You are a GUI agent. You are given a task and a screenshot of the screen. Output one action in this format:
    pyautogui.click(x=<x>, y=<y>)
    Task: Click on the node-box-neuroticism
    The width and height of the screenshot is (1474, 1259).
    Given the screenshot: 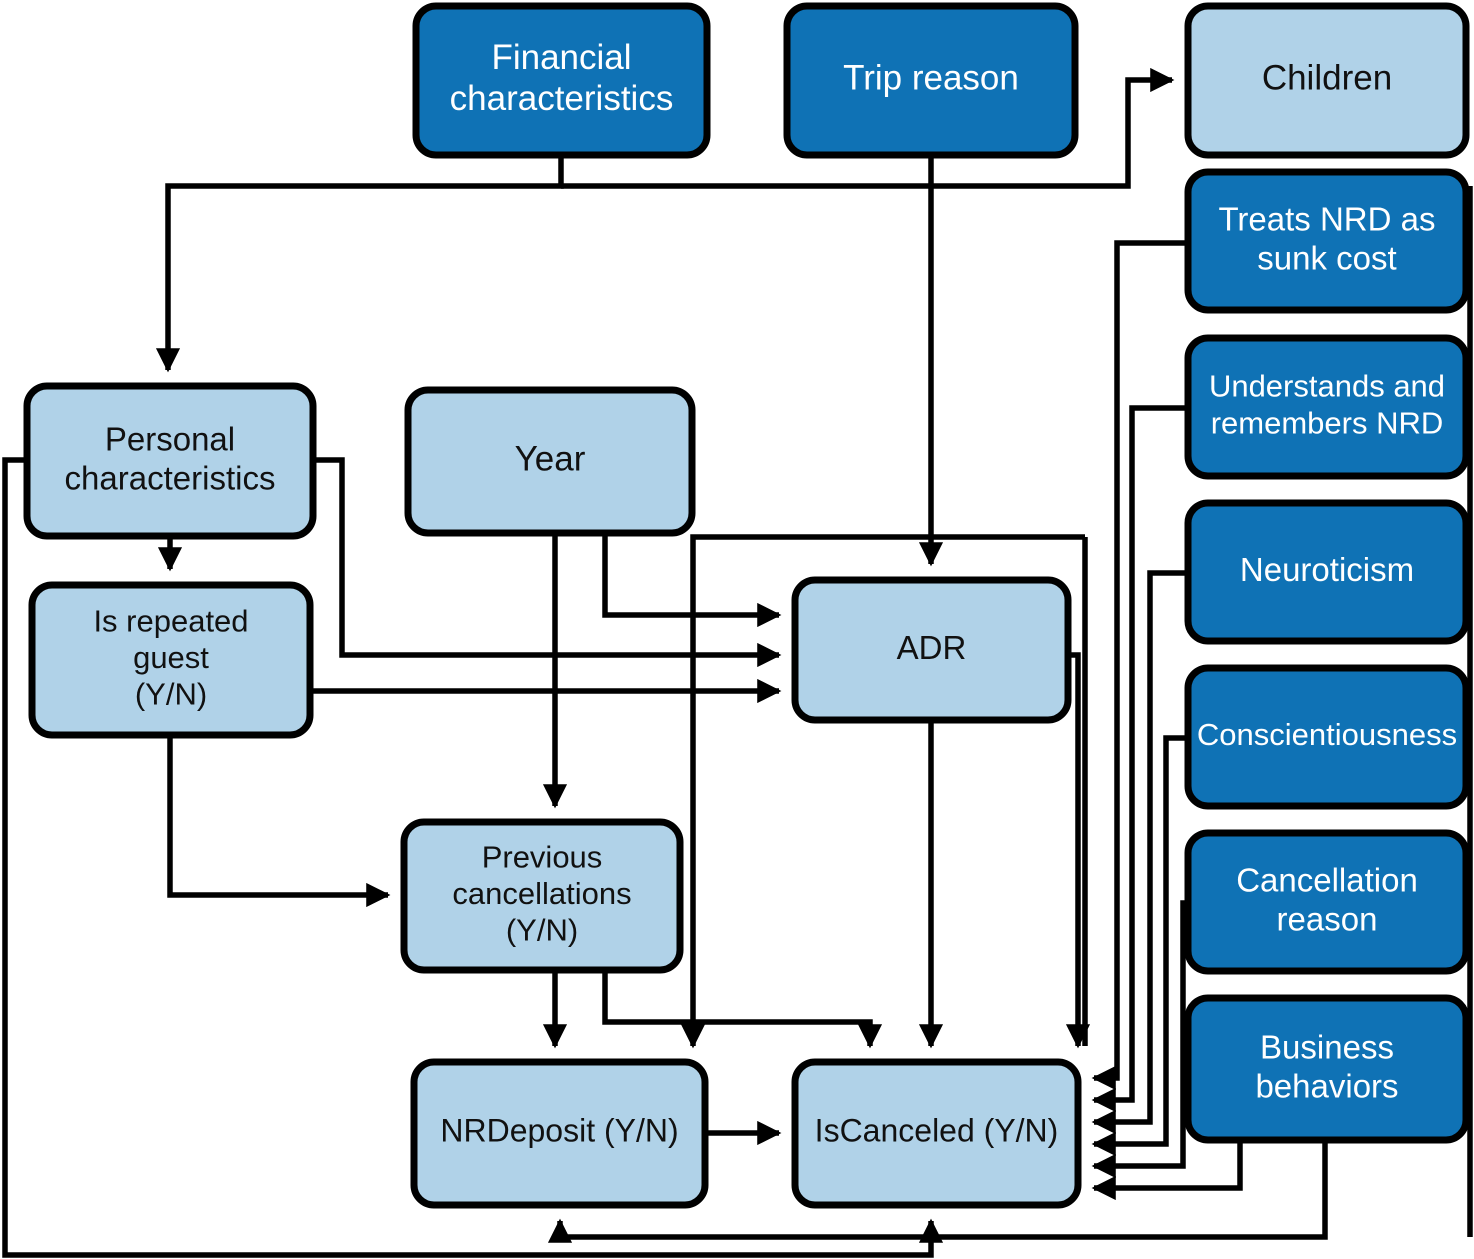 What is the action you would take?
    pyautogui.click(x=1327, y=572)
    